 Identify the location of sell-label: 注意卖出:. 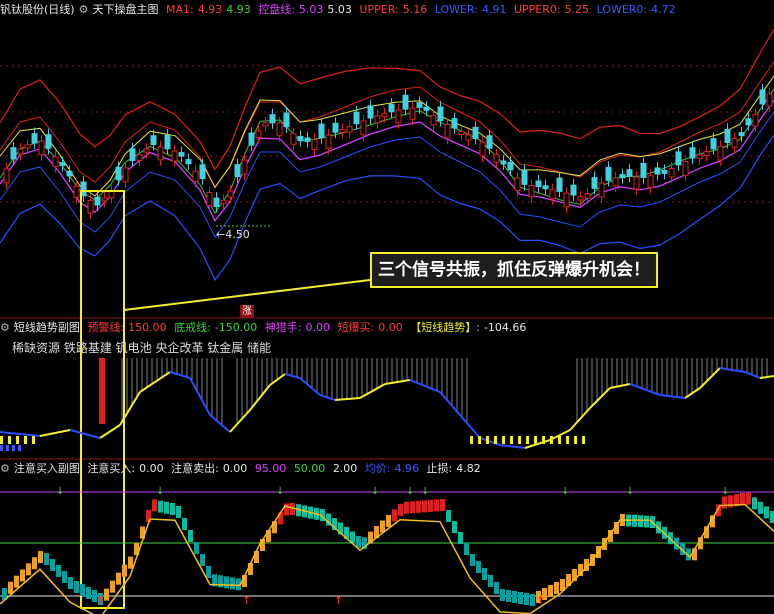
(195, 468).